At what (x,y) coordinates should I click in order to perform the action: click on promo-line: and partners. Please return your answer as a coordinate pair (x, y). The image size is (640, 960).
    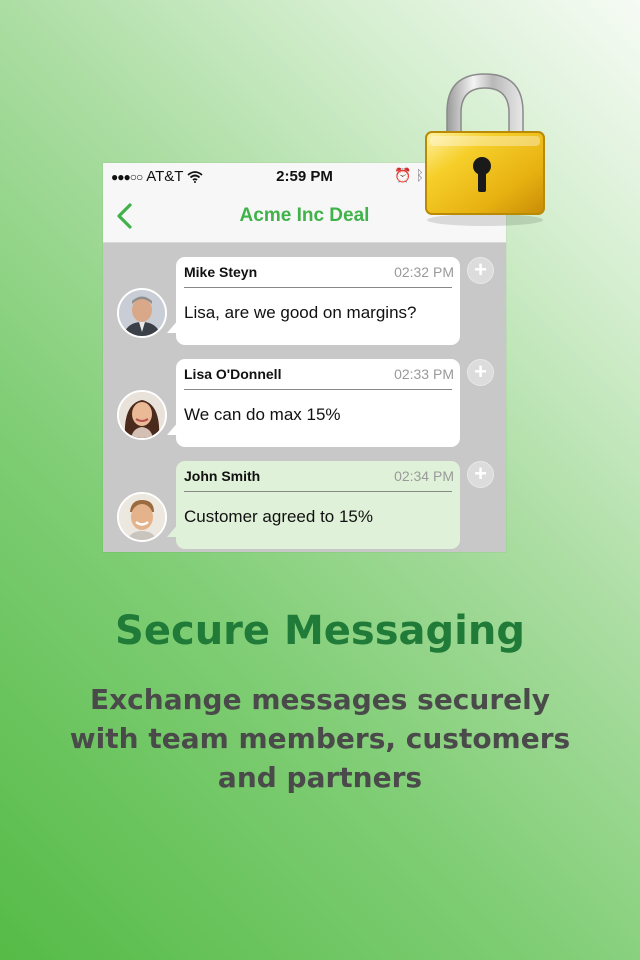
    Looking at the image, I should click on (320, 777).